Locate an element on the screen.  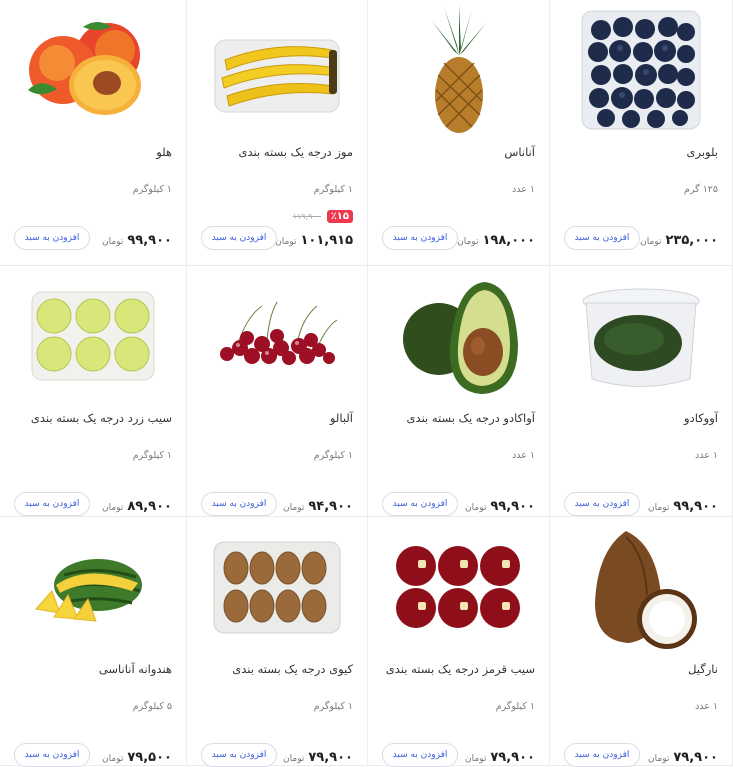
product-name: نارگیل is located at coordinates (703, 669).